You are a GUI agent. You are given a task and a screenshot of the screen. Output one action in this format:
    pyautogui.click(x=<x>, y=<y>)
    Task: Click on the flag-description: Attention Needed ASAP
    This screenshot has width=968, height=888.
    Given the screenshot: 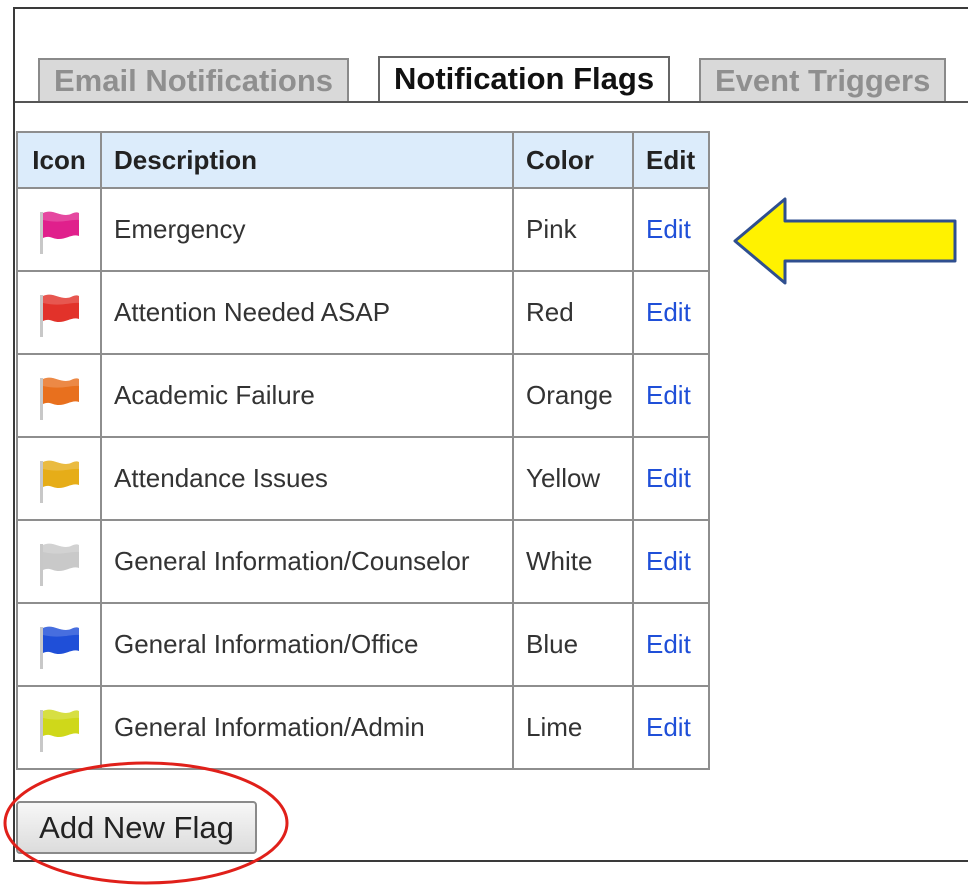 What is the action you would take?
    pyautogui.click(x=307, y=312)
    